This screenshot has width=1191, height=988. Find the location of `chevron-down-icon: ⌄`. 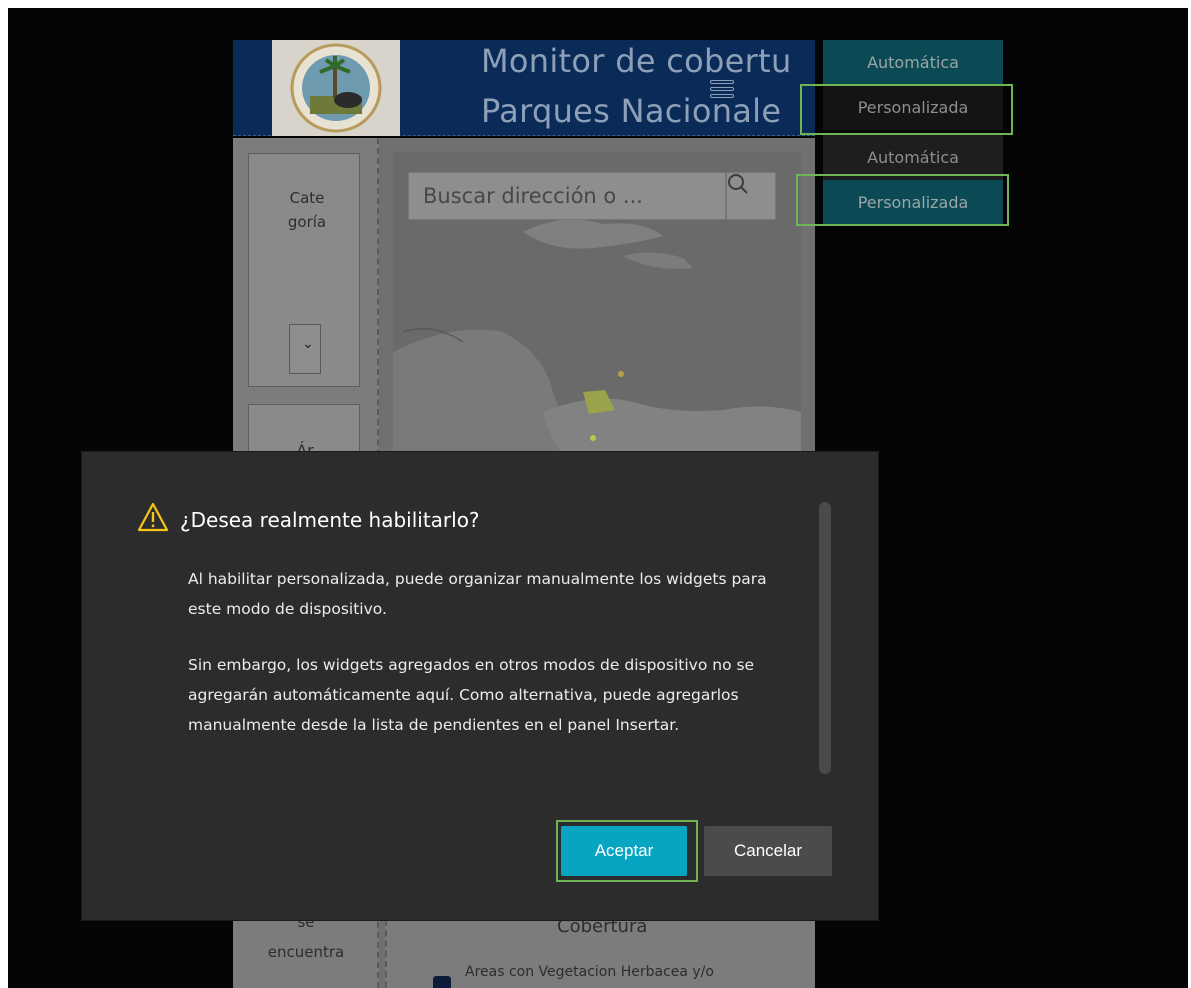

chevron-down-icon: ⌄ is located at coordinates (308, 344).